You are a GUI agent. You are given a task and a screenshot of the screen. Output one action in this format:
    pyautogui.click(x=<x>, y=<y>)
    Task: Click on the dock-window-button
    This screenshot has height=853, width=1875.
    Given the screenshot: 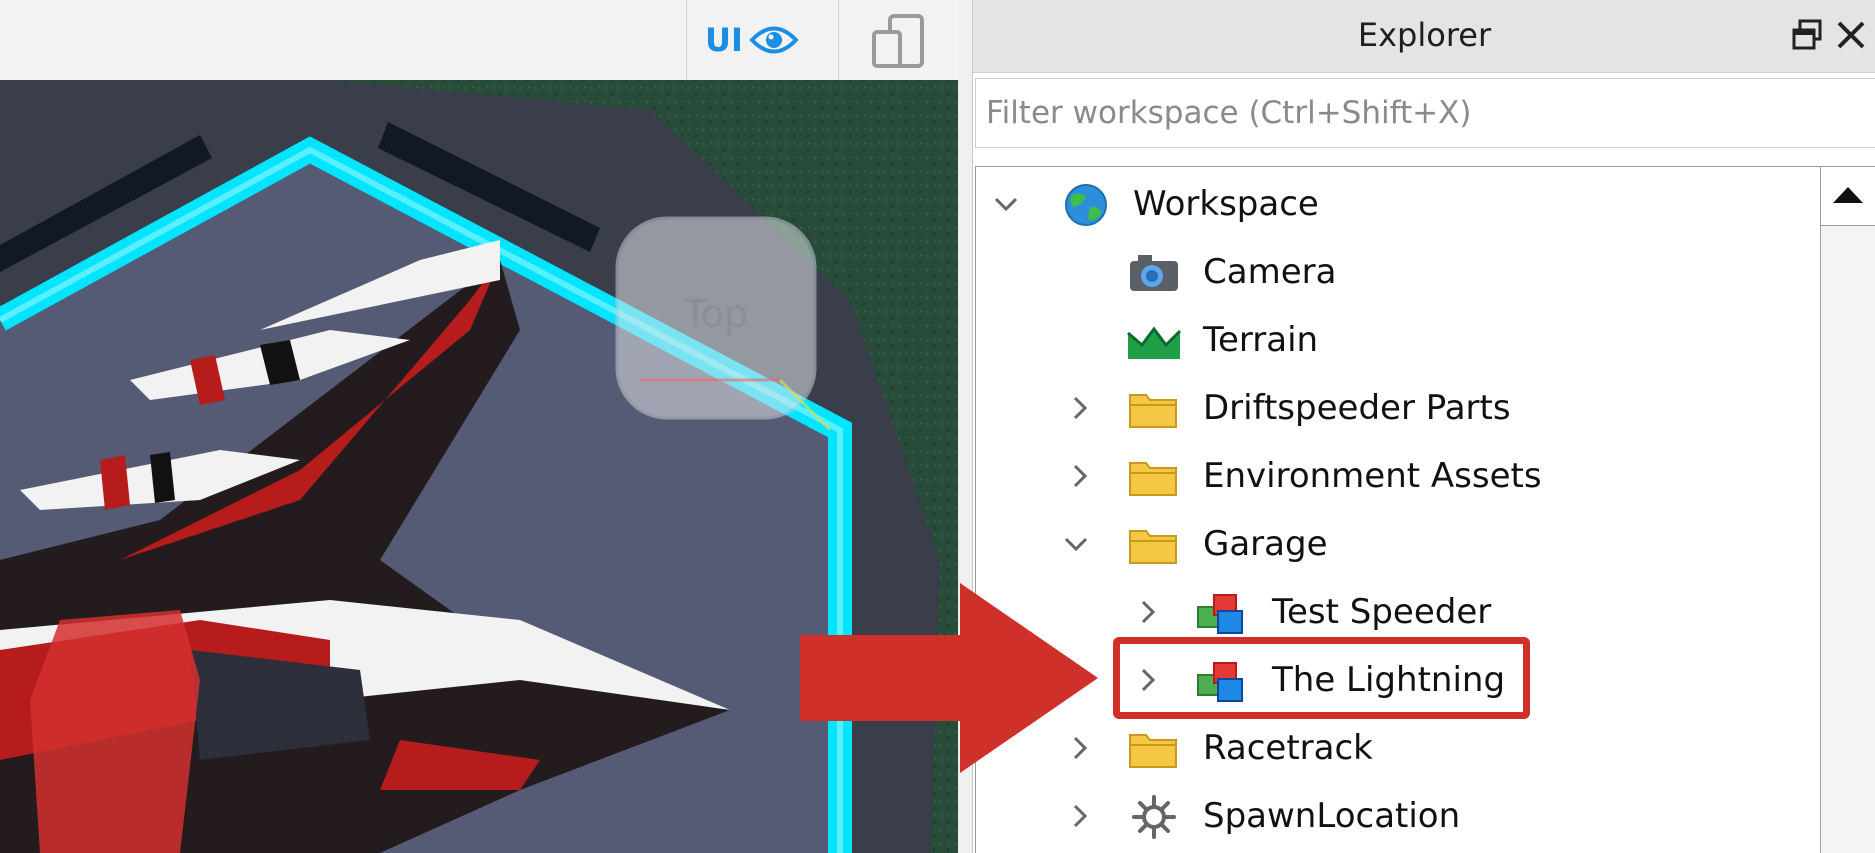 What is the action you would take?
    pyautogui.click(x=1807, y=35)
    